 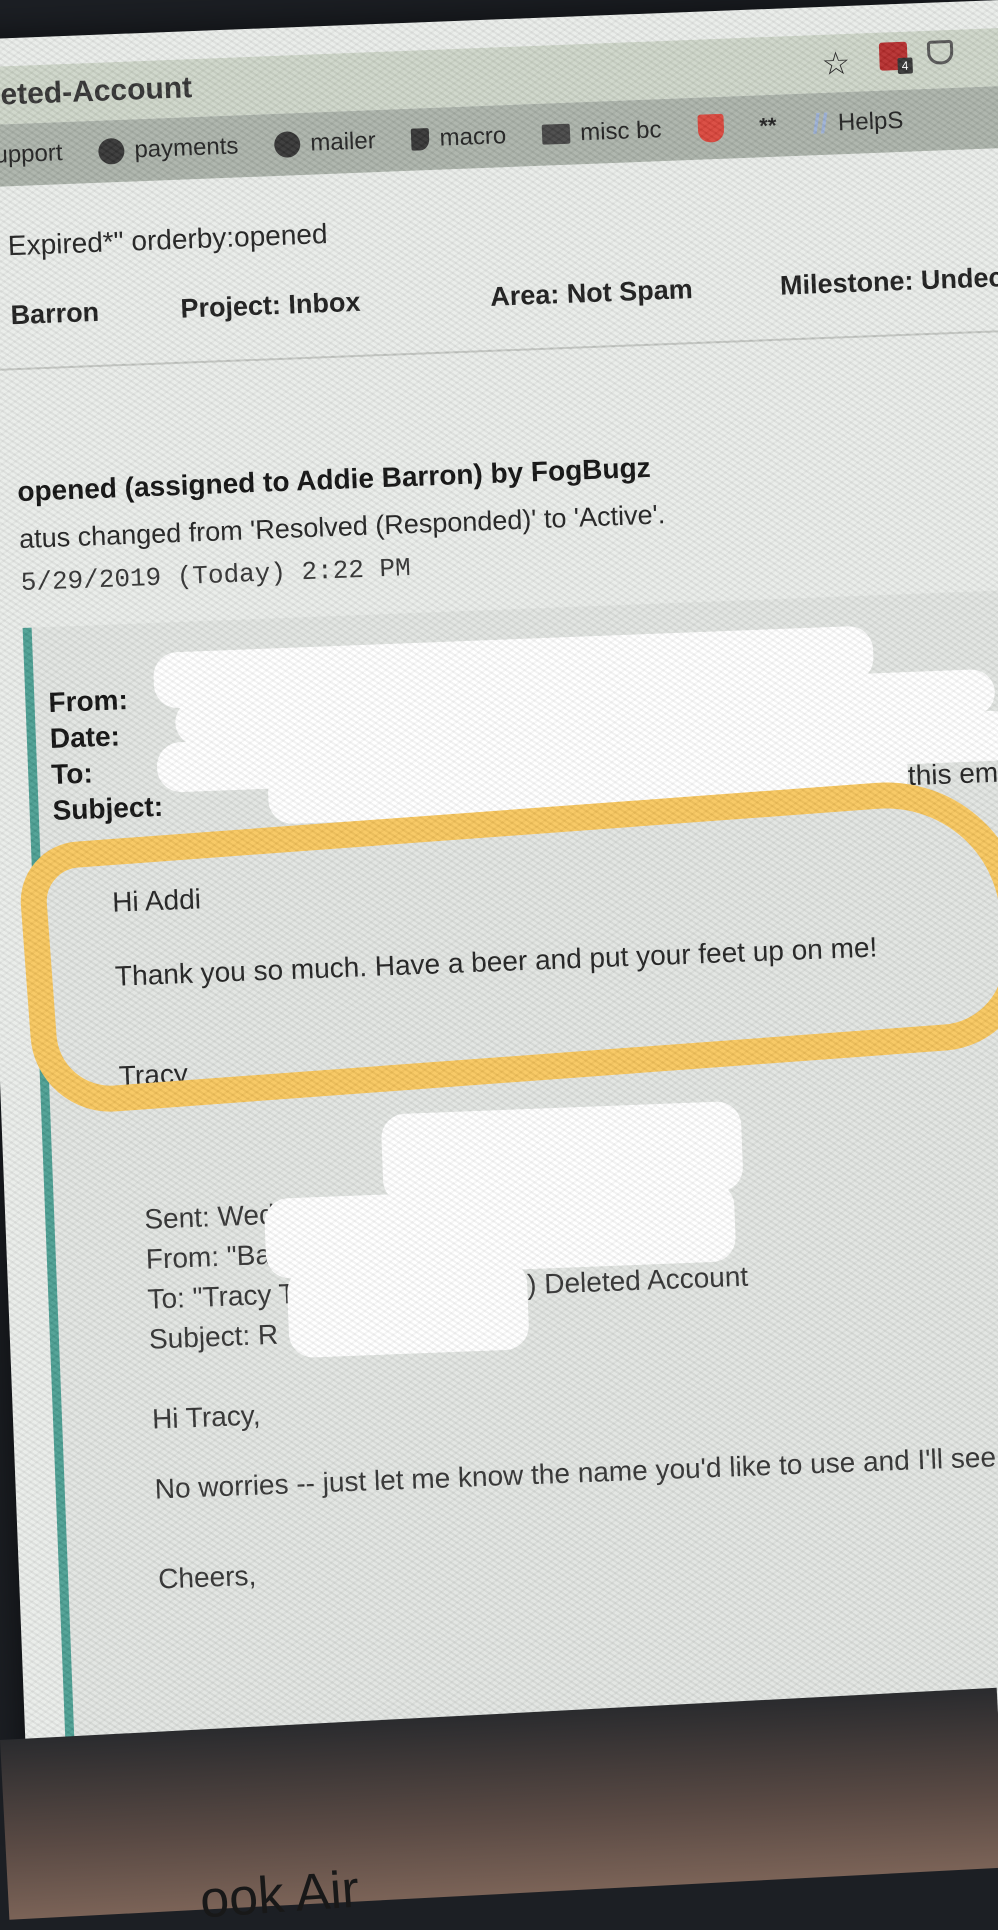 I want to click on search-query: Expired*" orderby:opened, so click(x=167, y=240).